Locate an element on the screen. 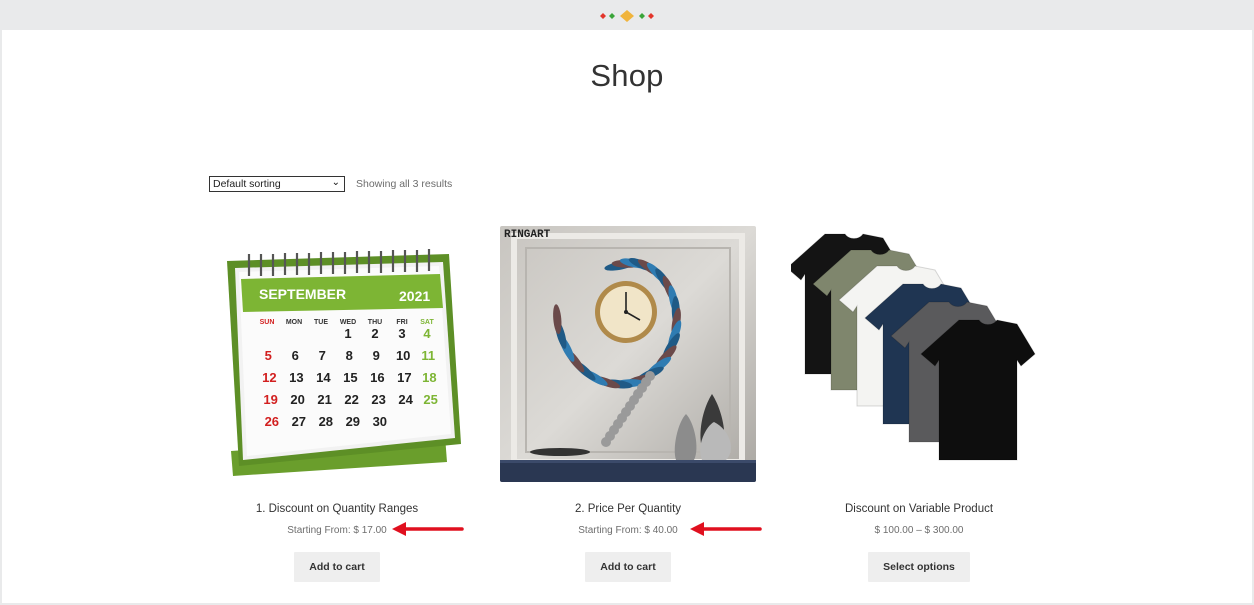  calendar-date: 23 is located at coordinates (378, 399).